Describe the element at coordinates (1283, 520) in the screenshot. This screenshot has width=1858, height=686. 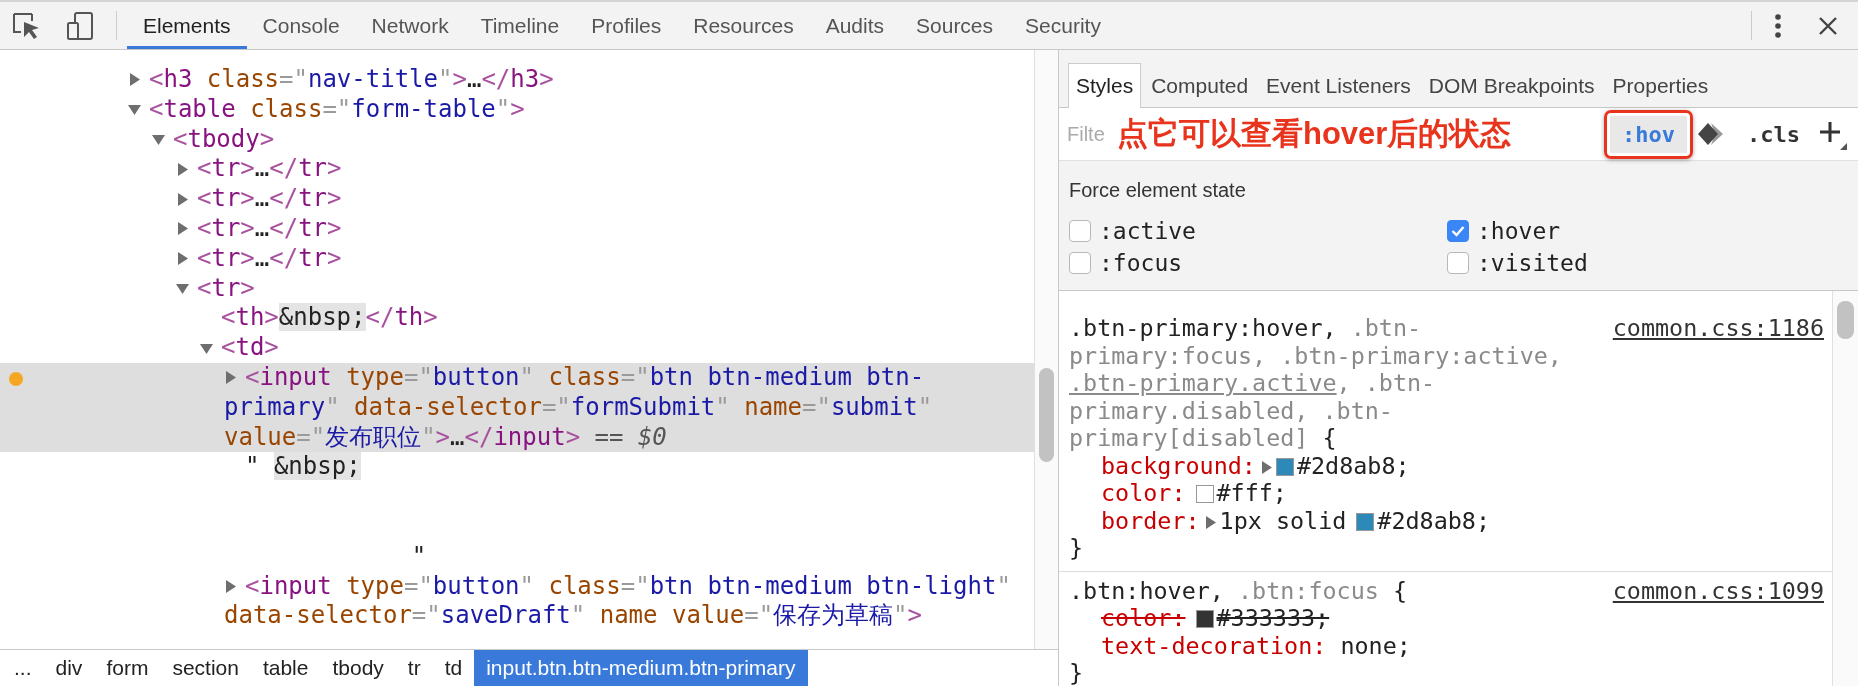
I see `property-value: 1px solid` at that location.